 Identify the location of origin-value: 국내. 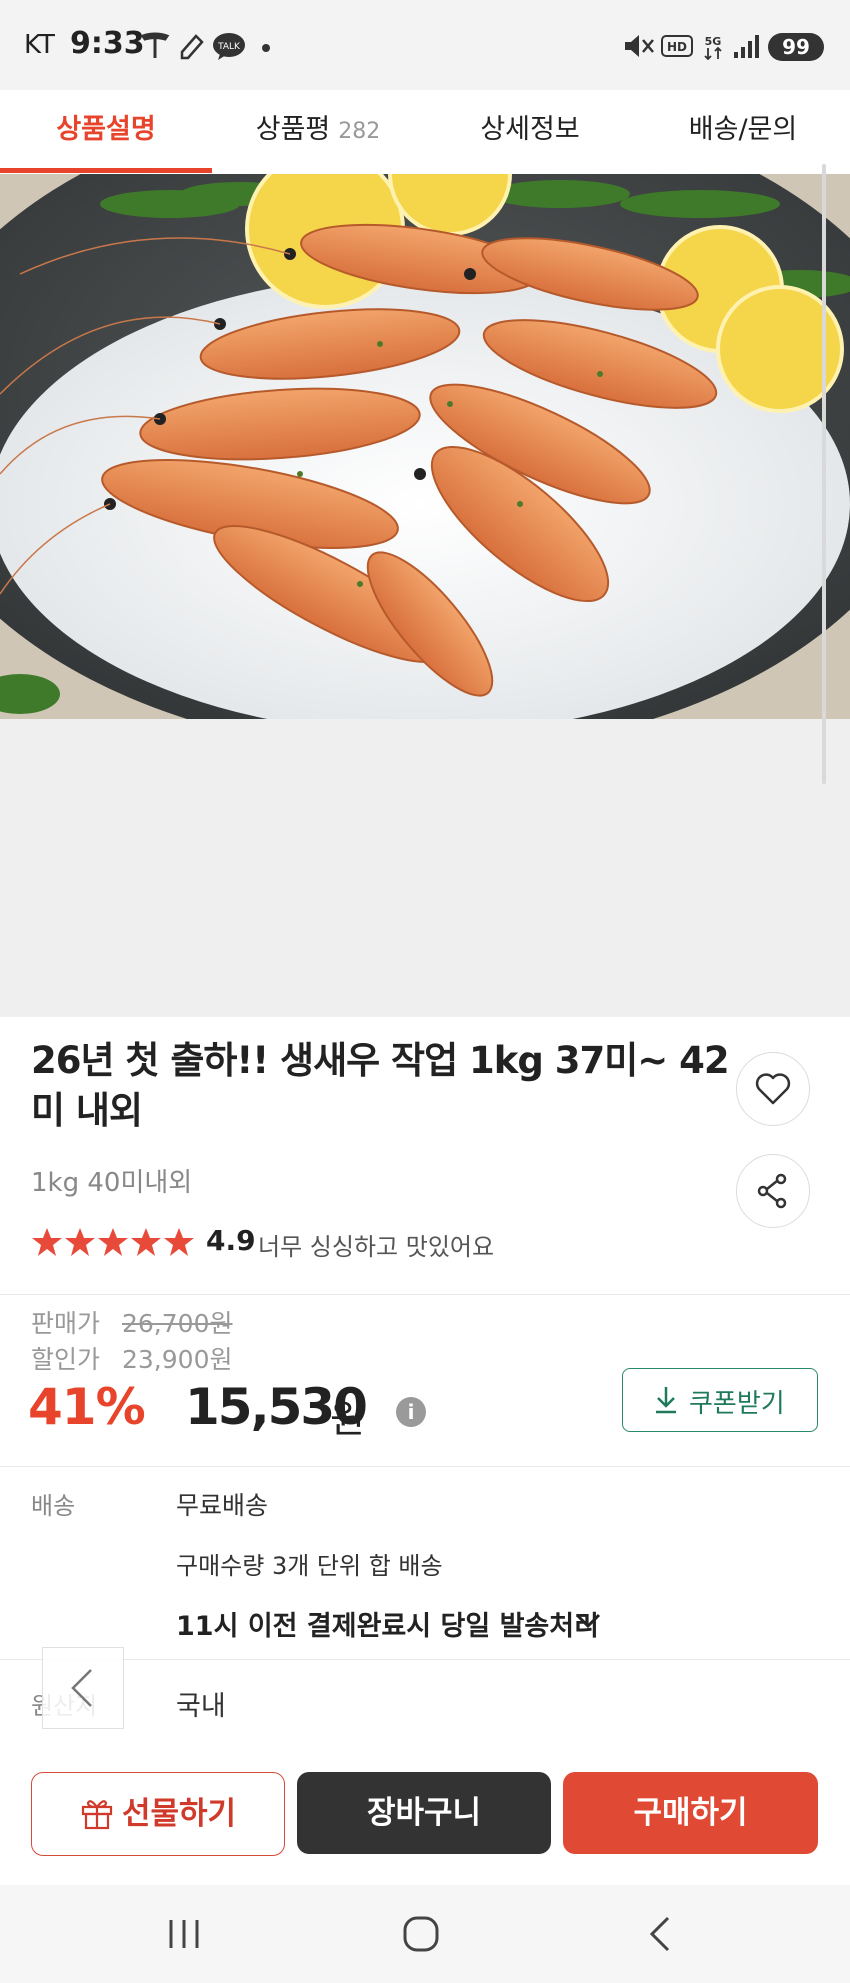
(201, 1706).